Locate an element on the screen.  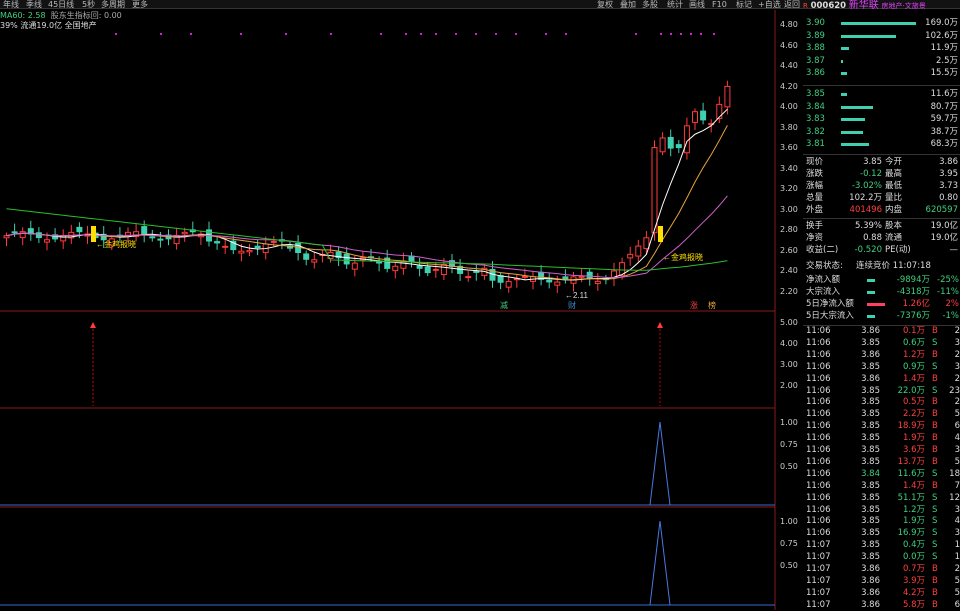
y-tick-label: 4.00 is located at coordinates (789, 106).